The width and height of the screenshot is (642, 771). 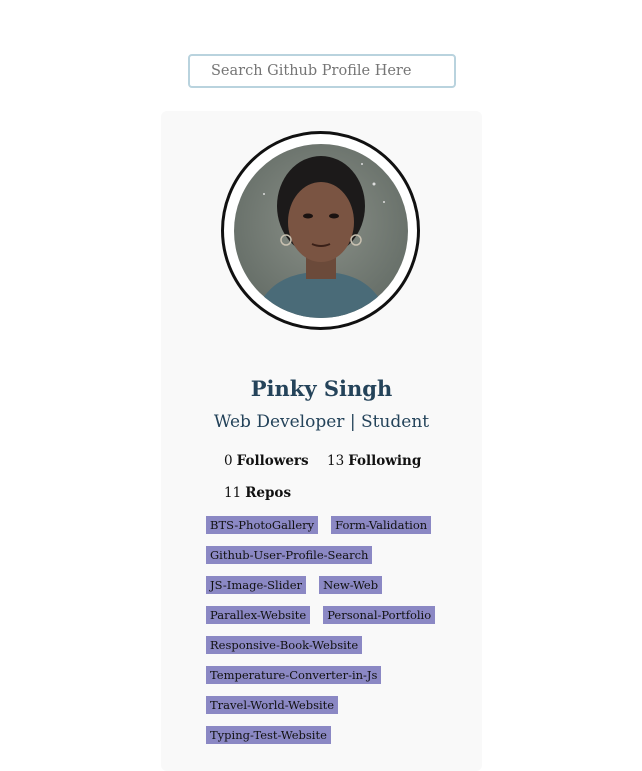 What do you see at coordinates (268, 735) in the screenshot?
I see `repo-link: Typing-Test-Website` at bounding box center [268, 735].